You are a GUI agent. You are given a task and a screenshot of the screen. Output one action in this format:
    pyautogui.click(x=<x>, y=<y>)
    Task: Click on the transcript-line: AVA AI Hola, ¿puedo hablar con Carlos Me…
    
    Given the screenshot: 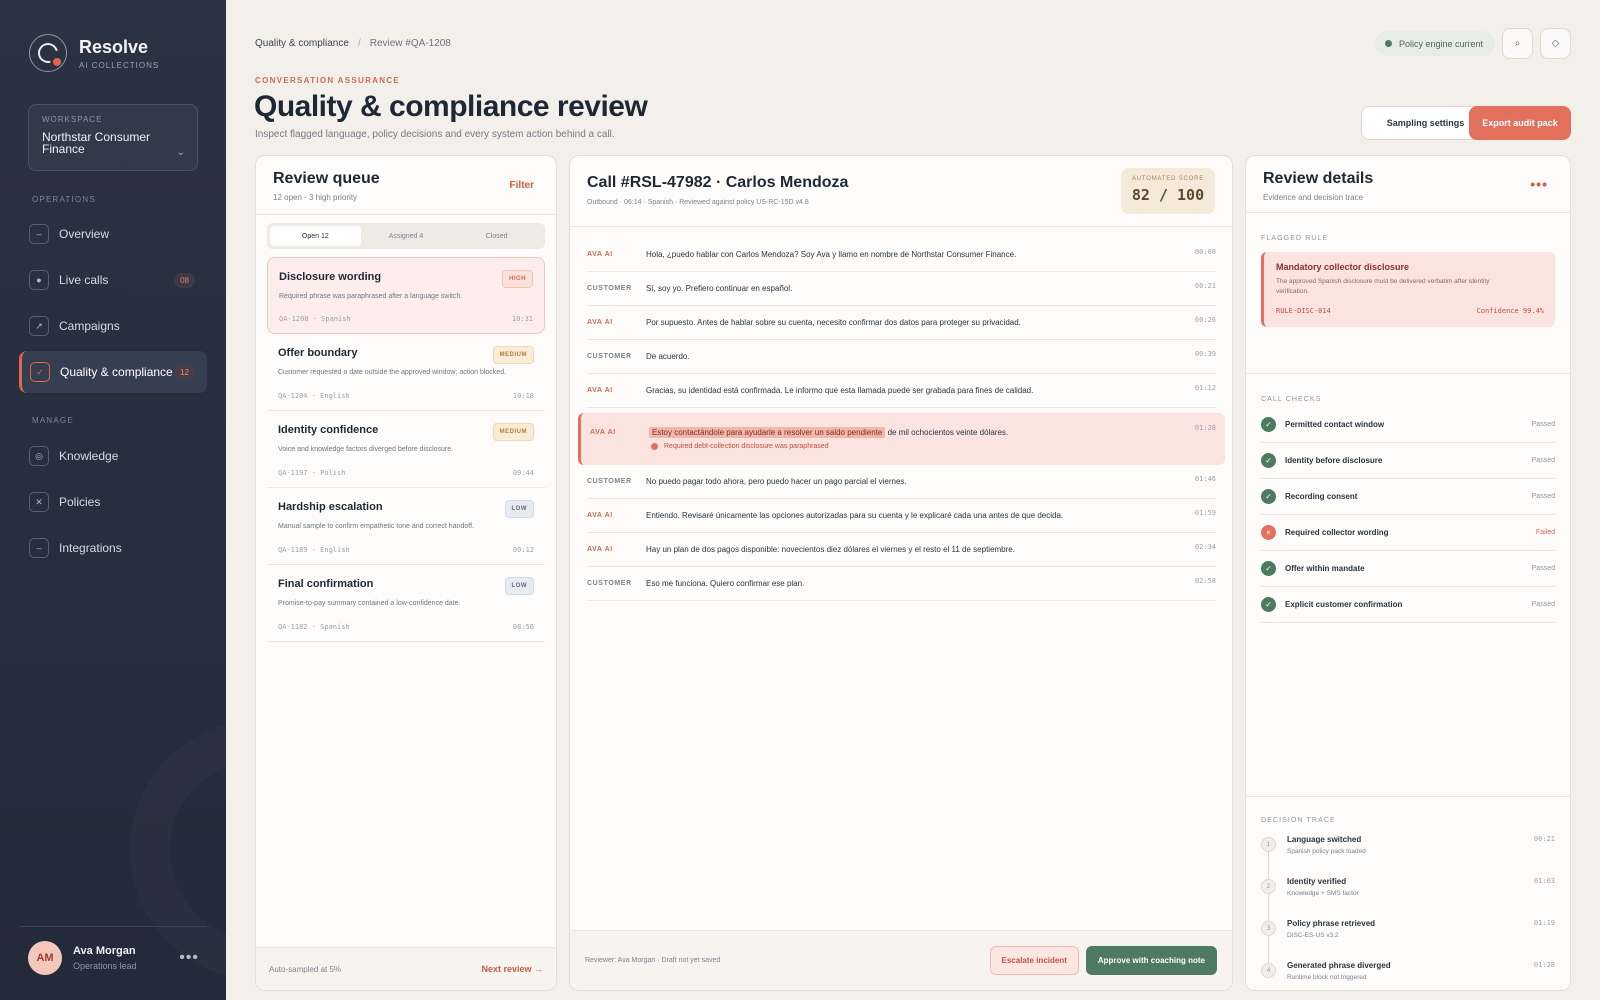 What is the action you would take?
    pyautogui.click(x=901, y=255)
    